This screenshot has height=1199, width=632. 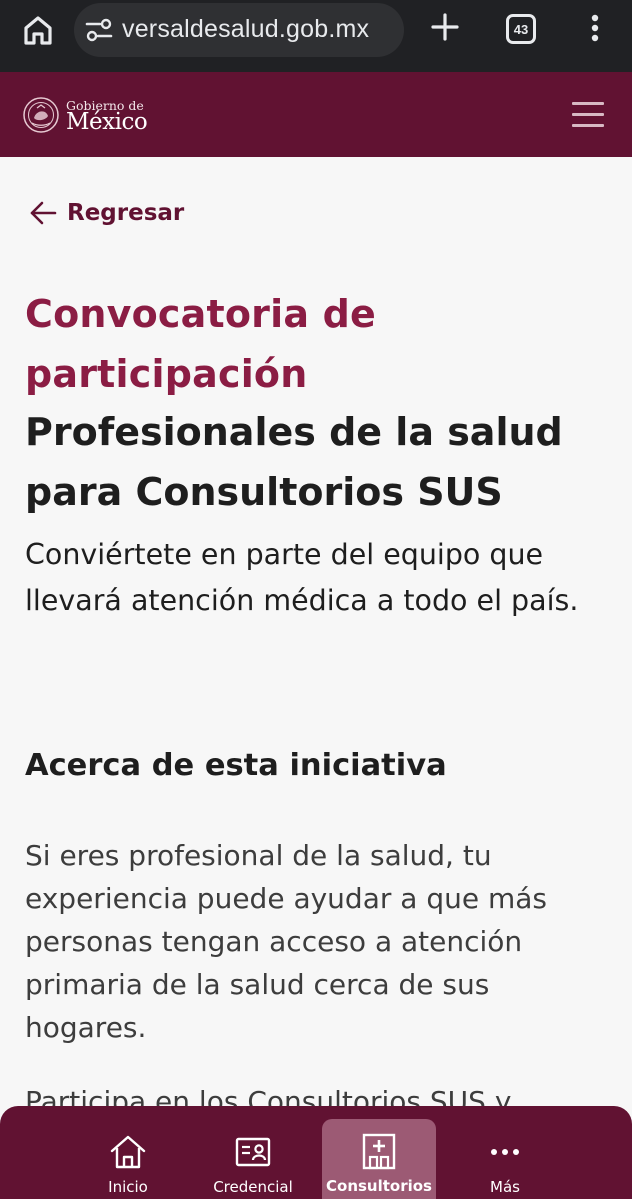 I want to click on address-bar: versaldesalud.gob.mx, so click(x=239, y=30).